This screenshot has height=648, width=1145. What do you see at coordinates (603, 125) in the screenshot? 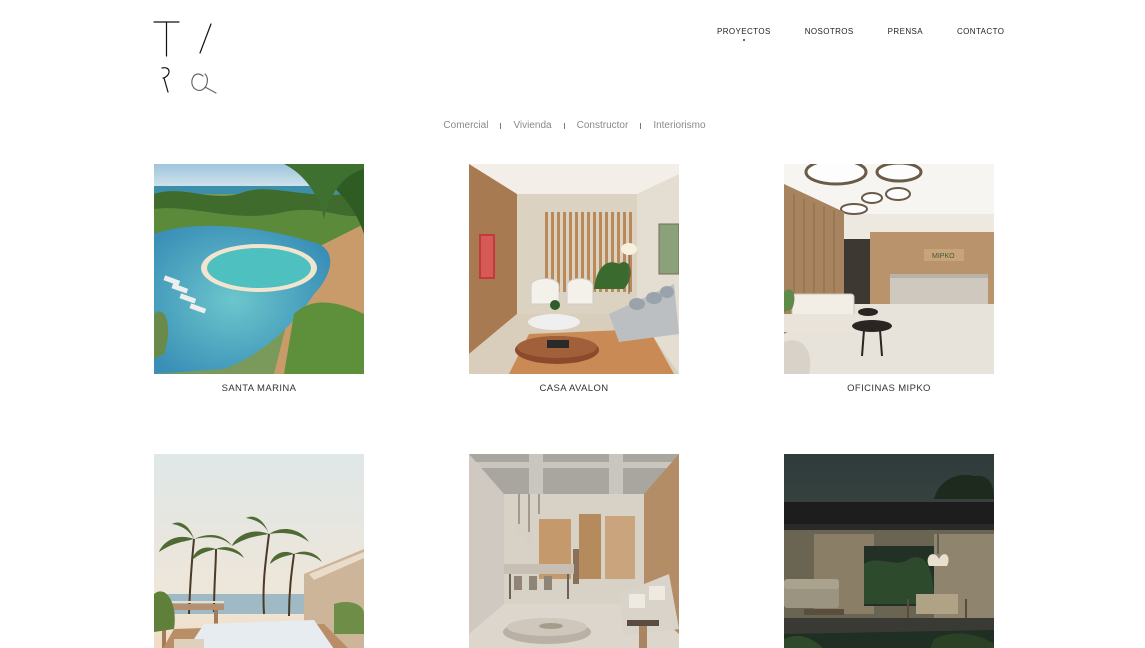
I see `filter-constructor: Constructor` at bounding box center [603, 125].